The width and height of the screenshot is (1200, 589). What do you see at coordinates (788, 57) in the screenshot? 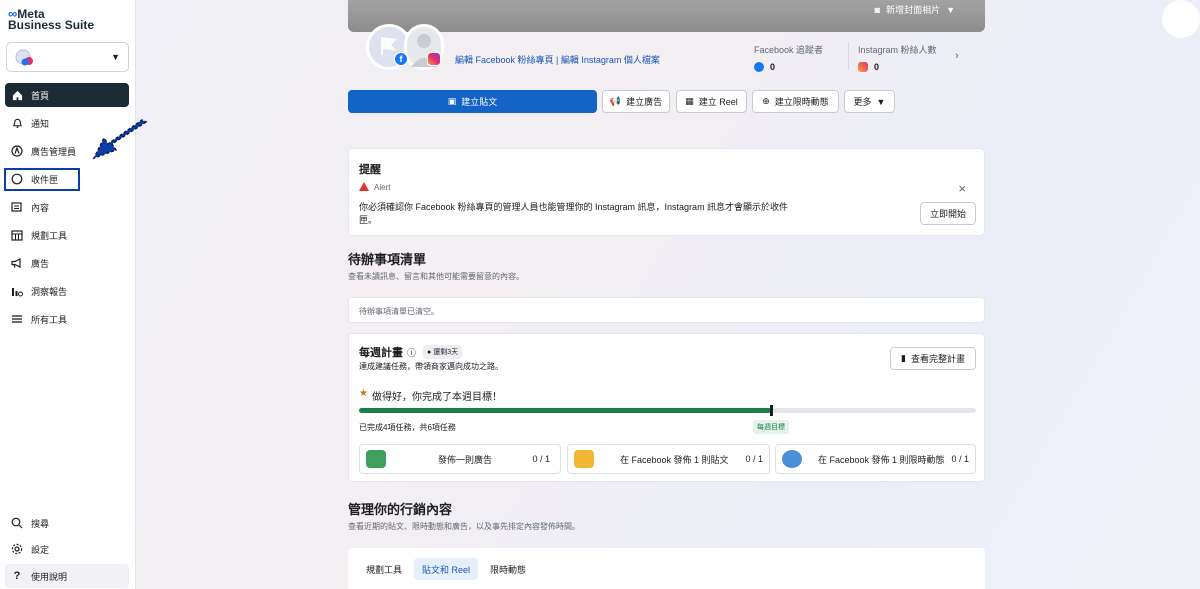
I see `facebook-followers-stat: Facebook 追蹤者 0` at bounding box center [788, 57].